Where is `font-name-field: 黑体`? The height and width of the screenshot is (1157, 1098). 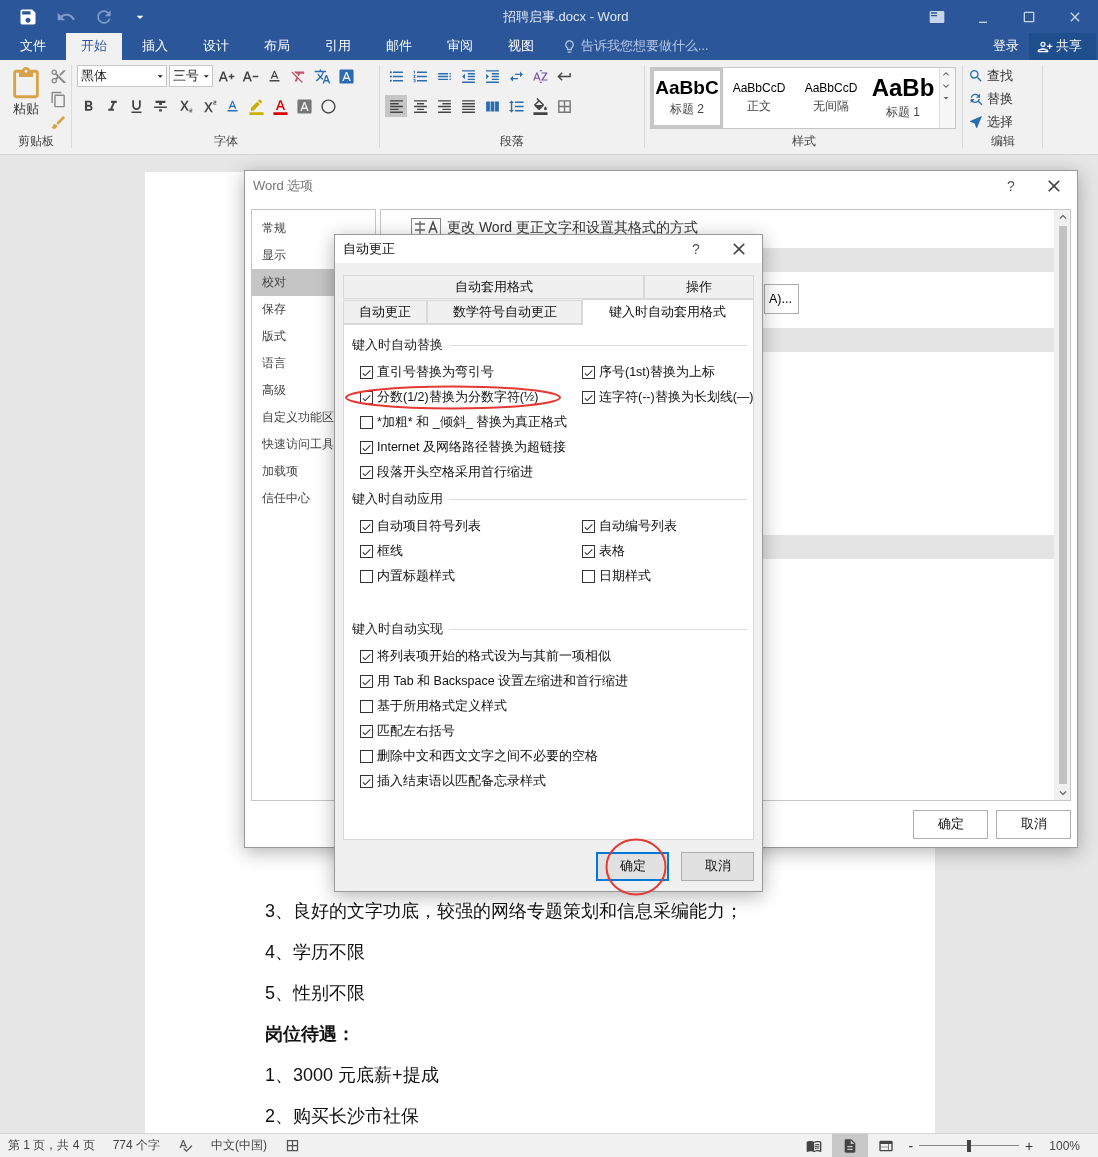
font-name-field: 黑体 is located at coordinates (122, 76).